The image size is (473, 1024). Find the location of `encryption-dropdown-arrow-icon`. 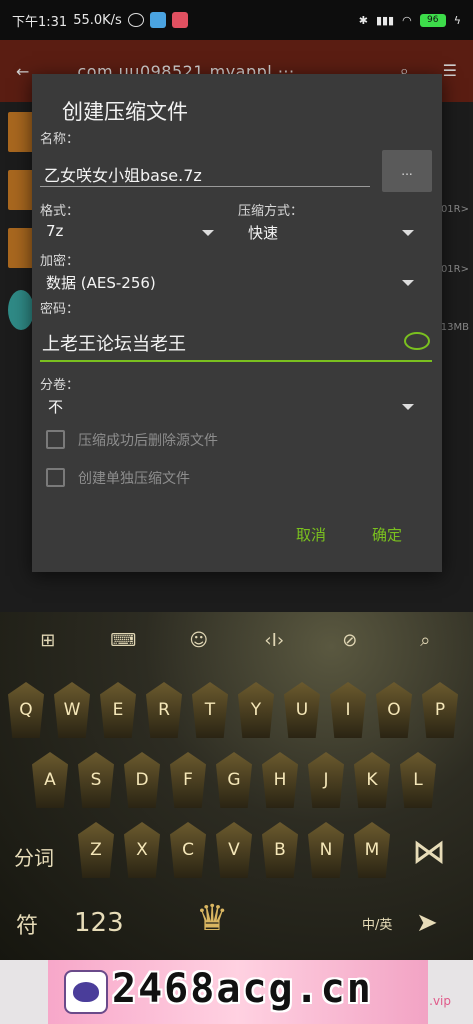

encryption-dropdown-arrow-icon is located at coordinates (408, 283).